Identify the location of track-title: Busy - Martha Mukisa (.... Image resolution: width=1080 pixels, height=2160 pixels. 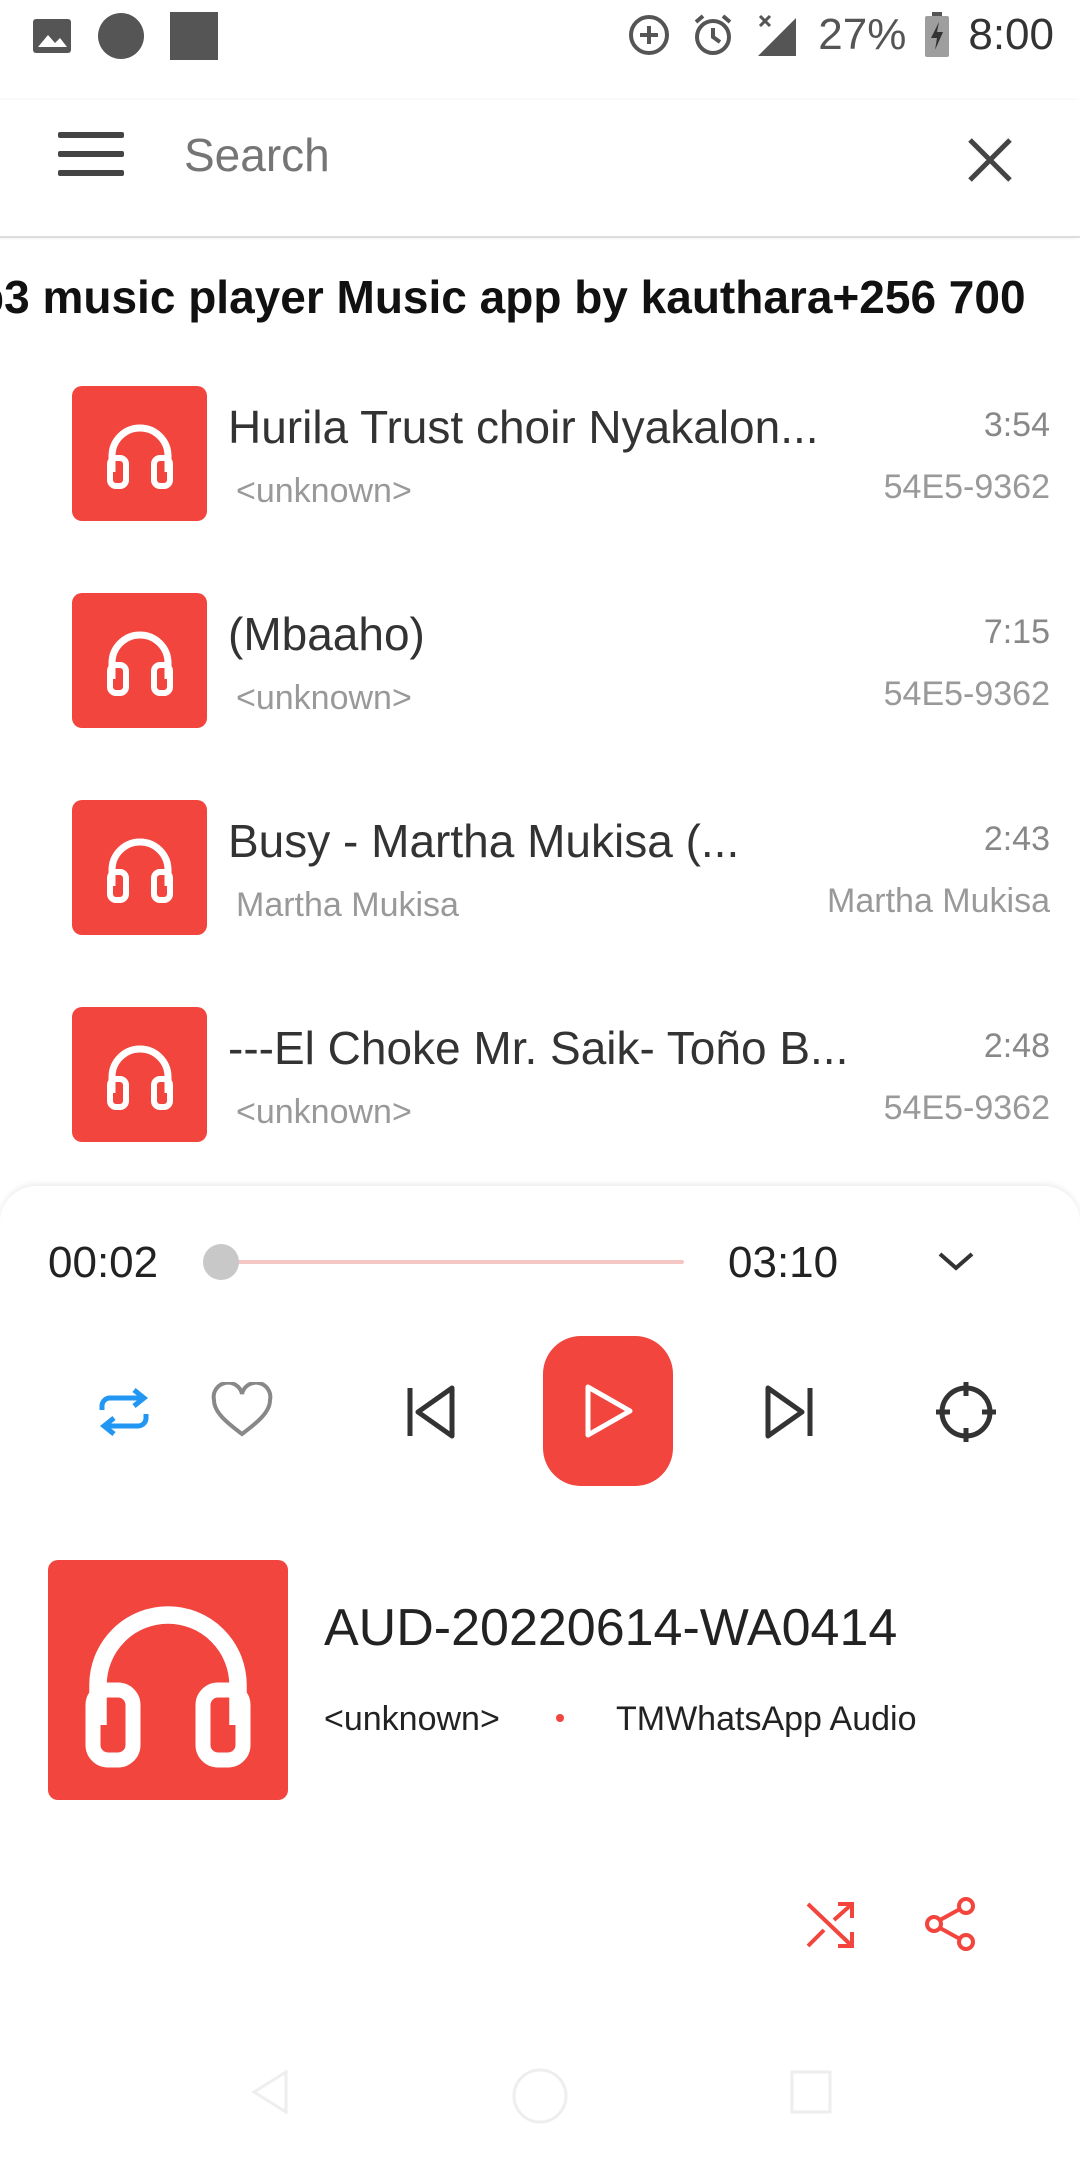
(484, 841).